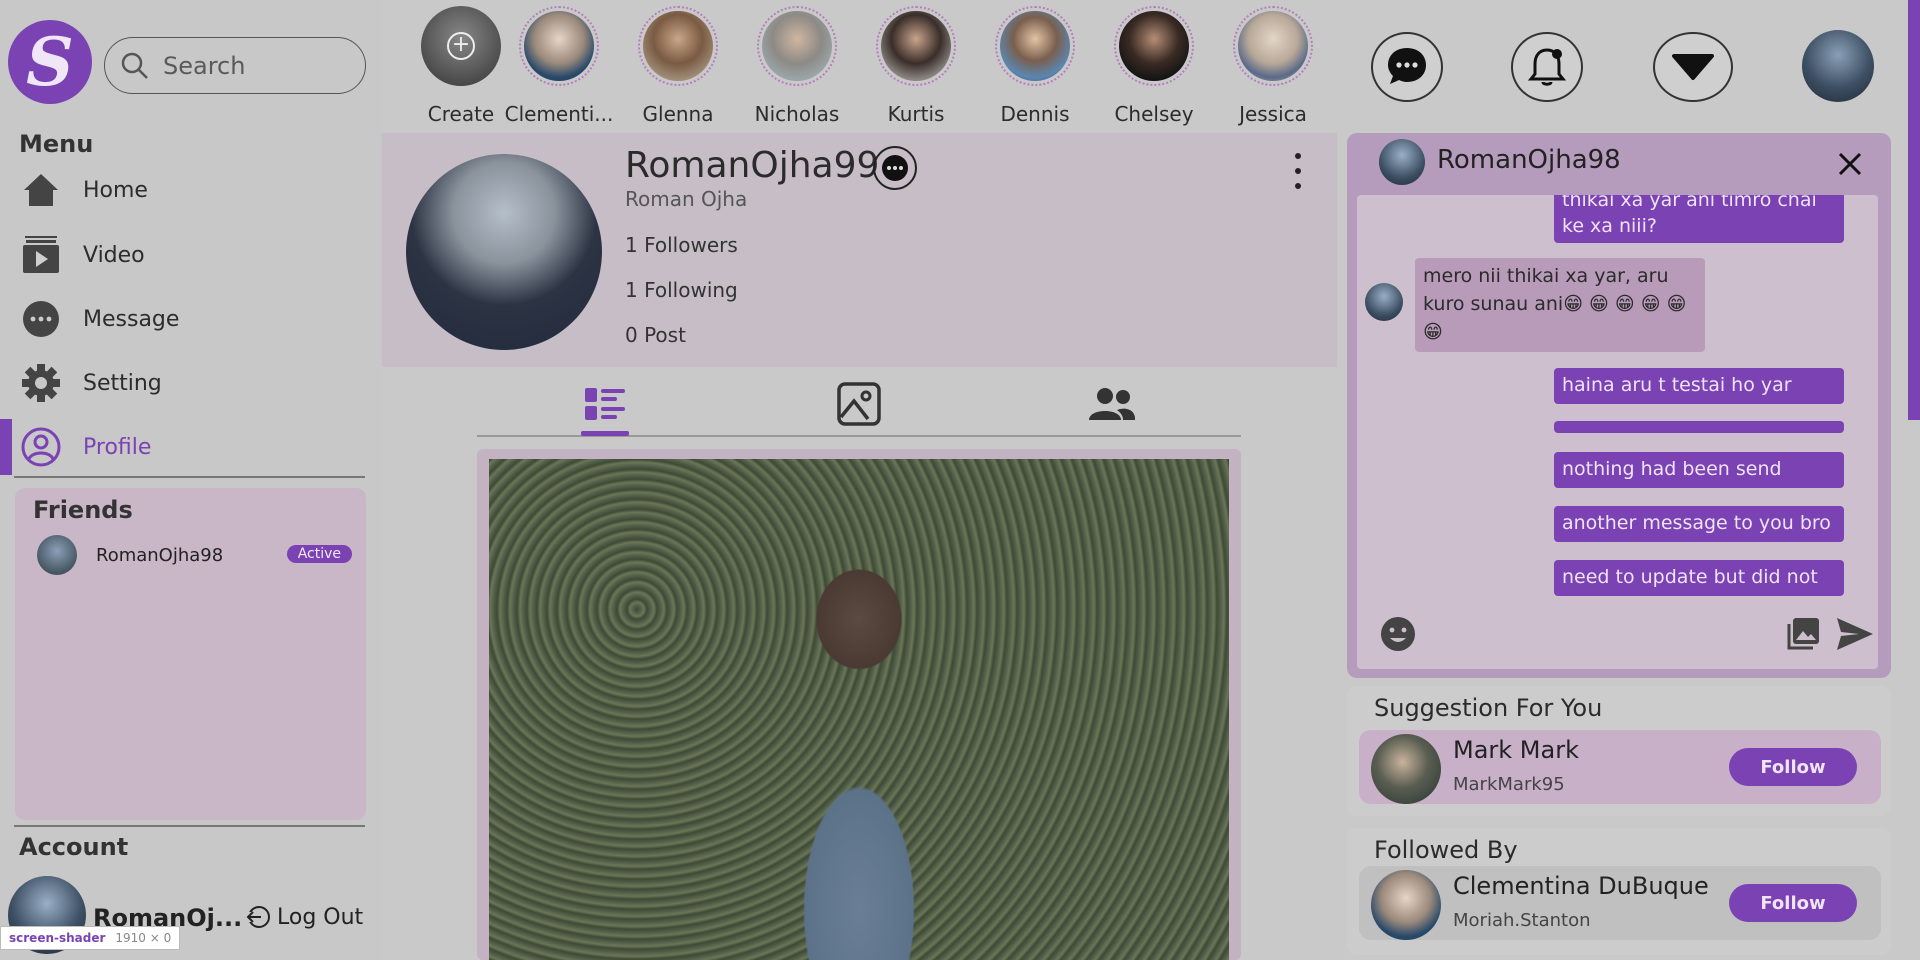 This screenshot has width=1920, height=960. Describe the element at coordinates (681, 290) in the screenshot. I see `following-count: 1 Following` at that location.